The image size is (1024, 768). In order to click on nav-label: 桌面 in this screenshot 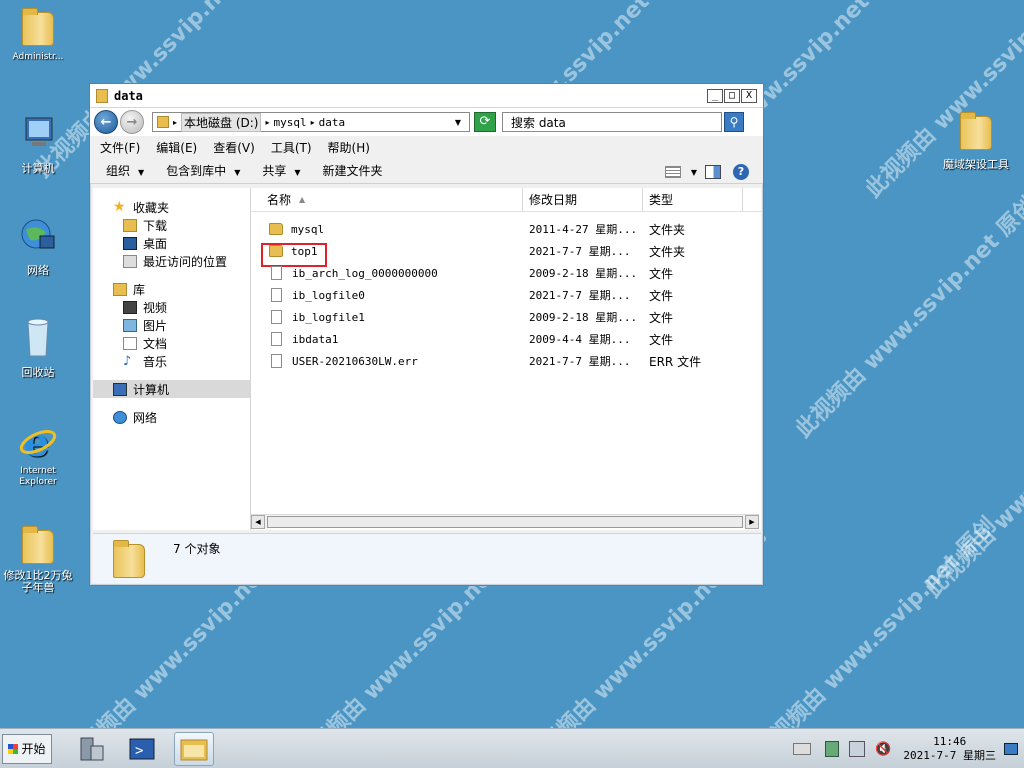, I will do `click(155, 243)`.